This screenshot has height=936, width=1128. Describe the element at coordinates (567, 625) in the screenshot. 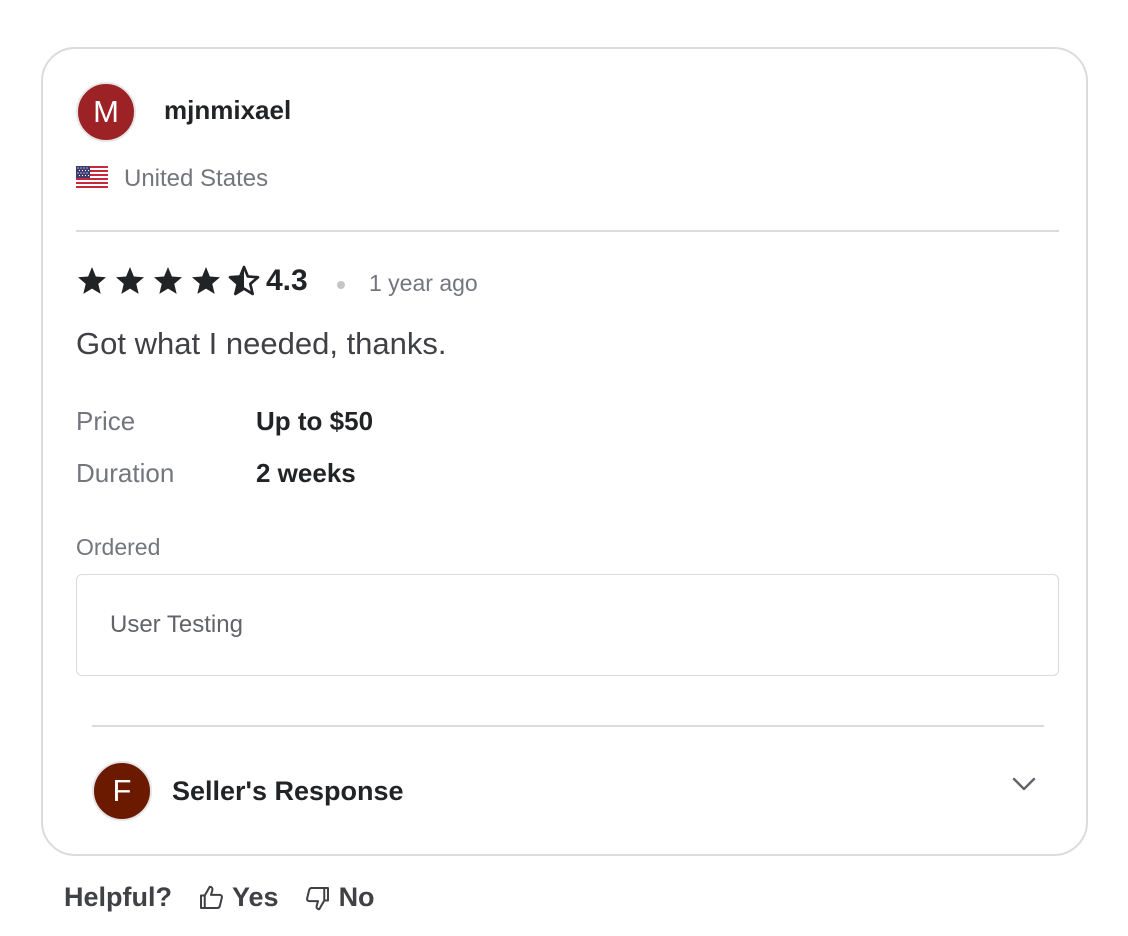

I see `ordered-item-box: User Testing` at that location.